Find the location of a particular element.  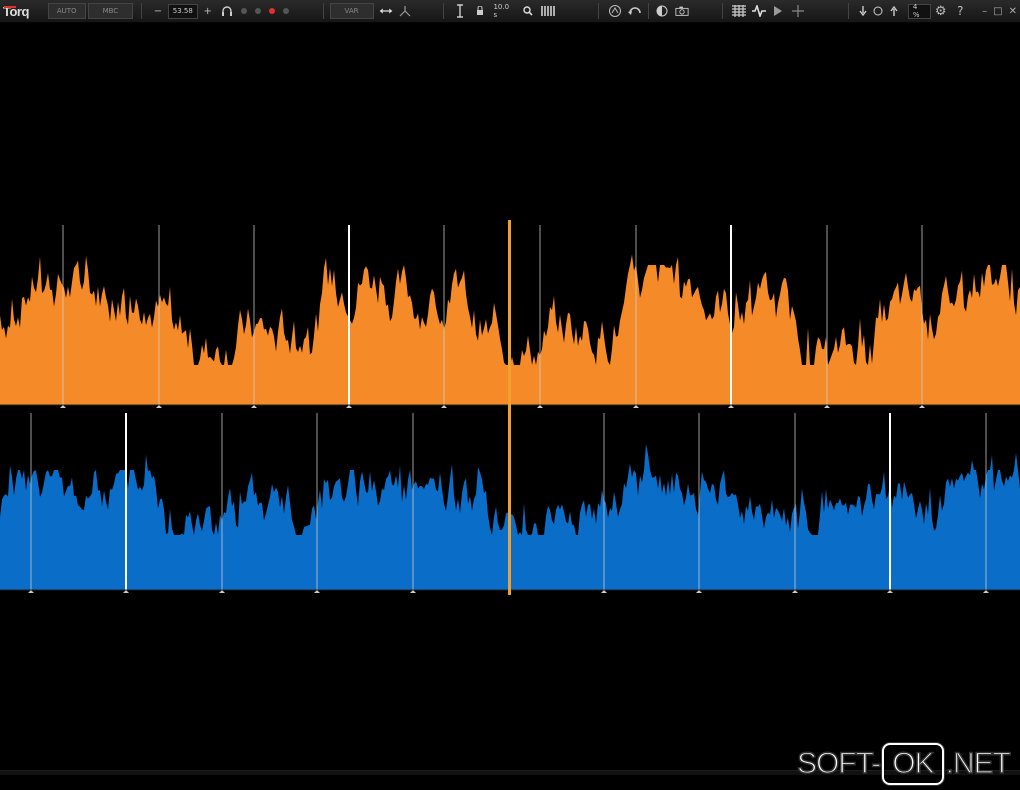

close-button: ✕ is located at coordinates (1013, 11).